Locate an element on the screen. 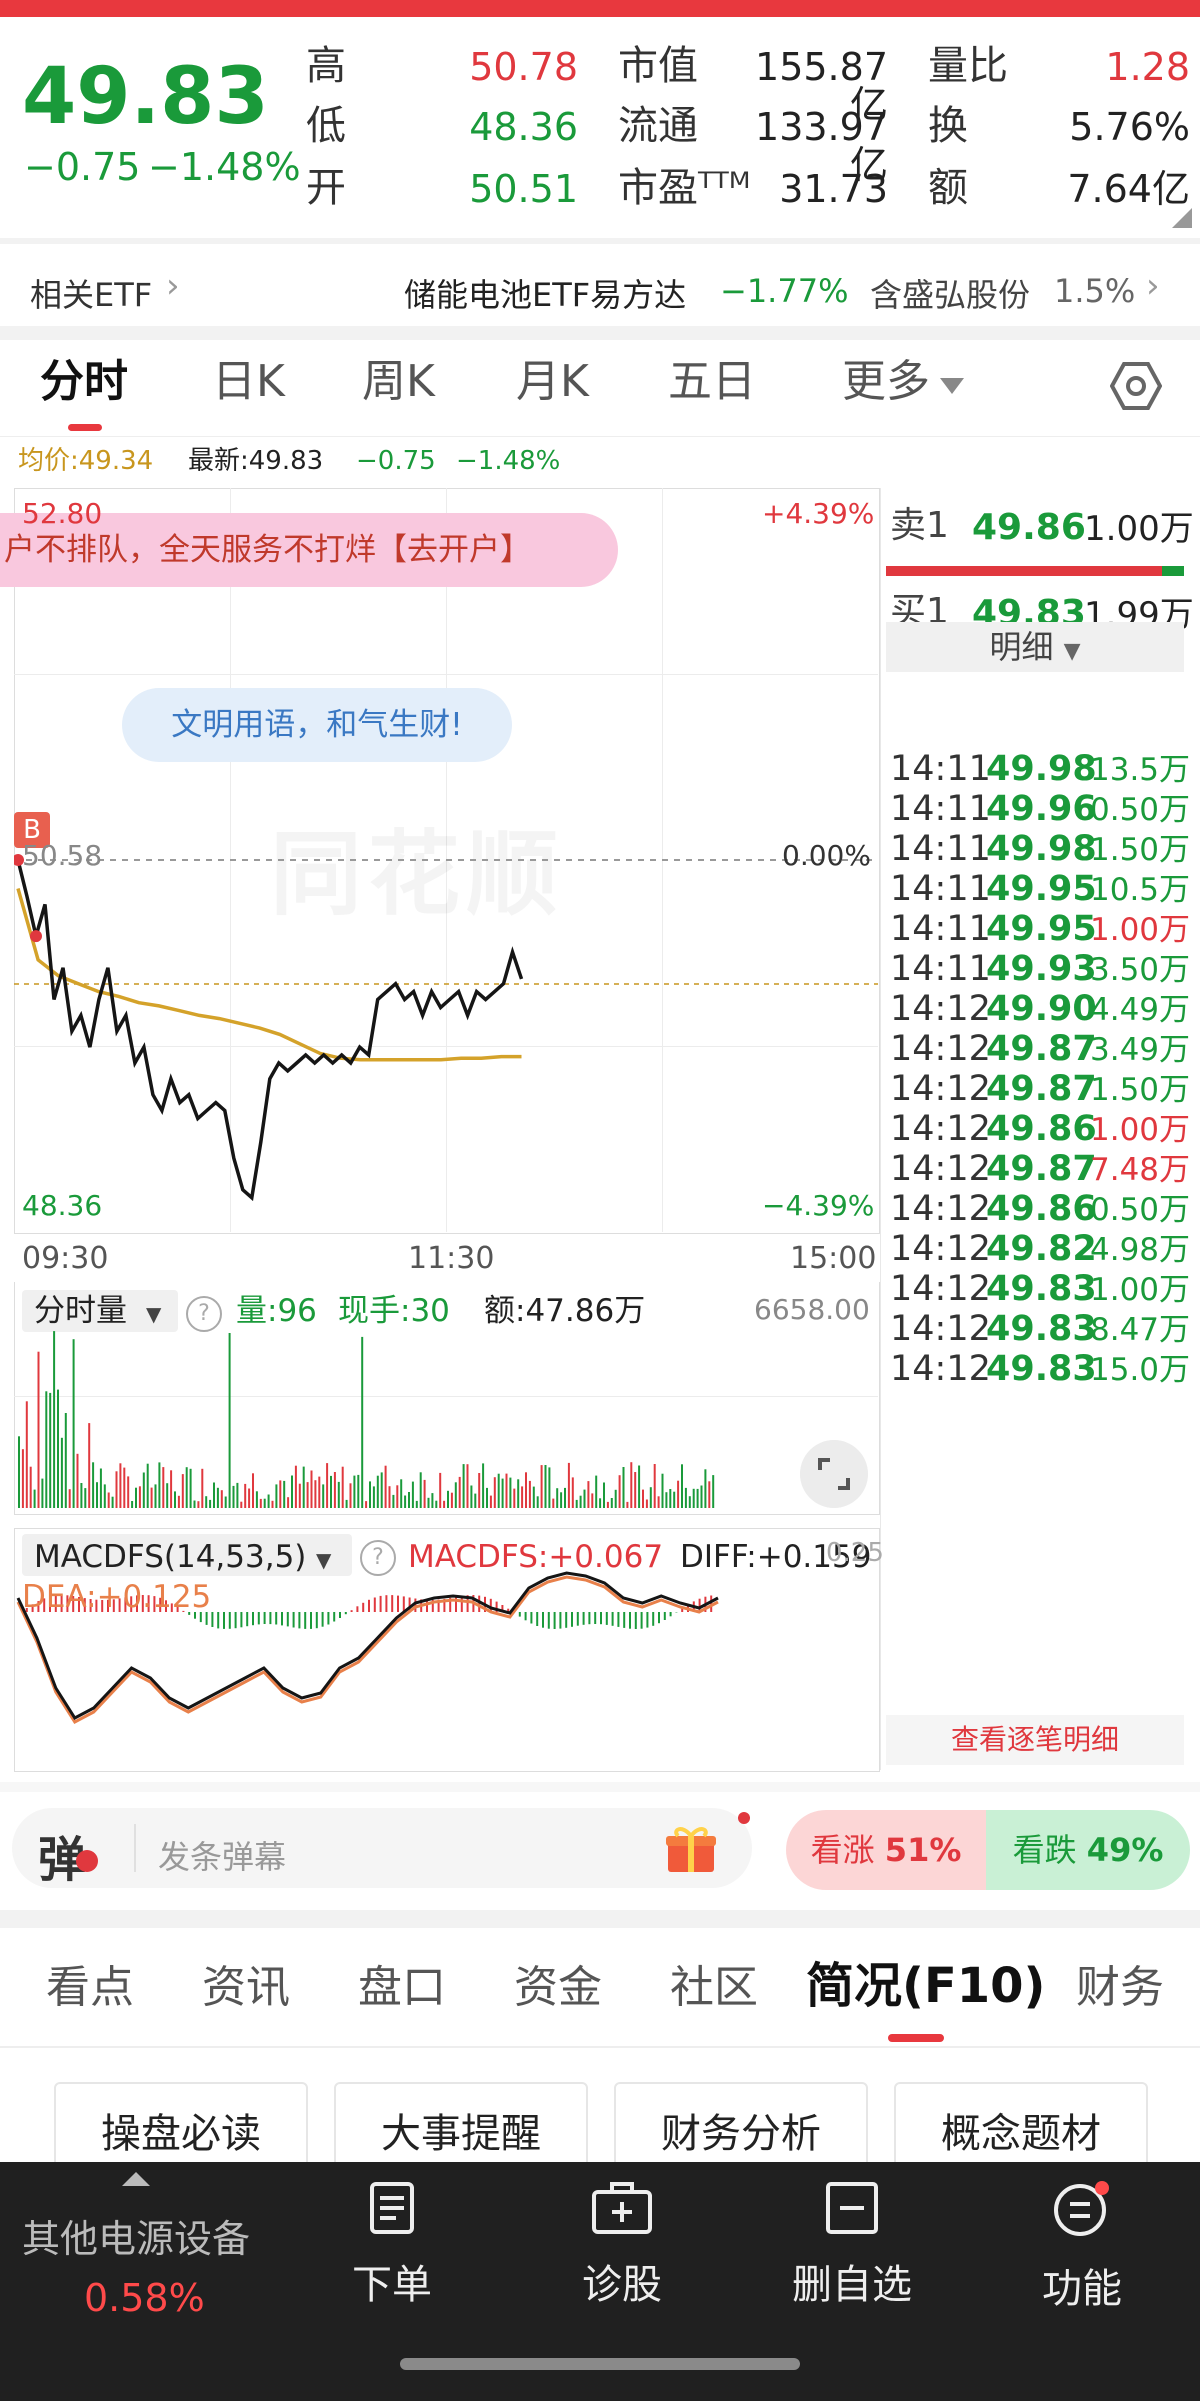 Image resolution: width=1200 pixels, height=2401 pixels. avg-price: 均价:49.34 is located at coordinates (86, 461).